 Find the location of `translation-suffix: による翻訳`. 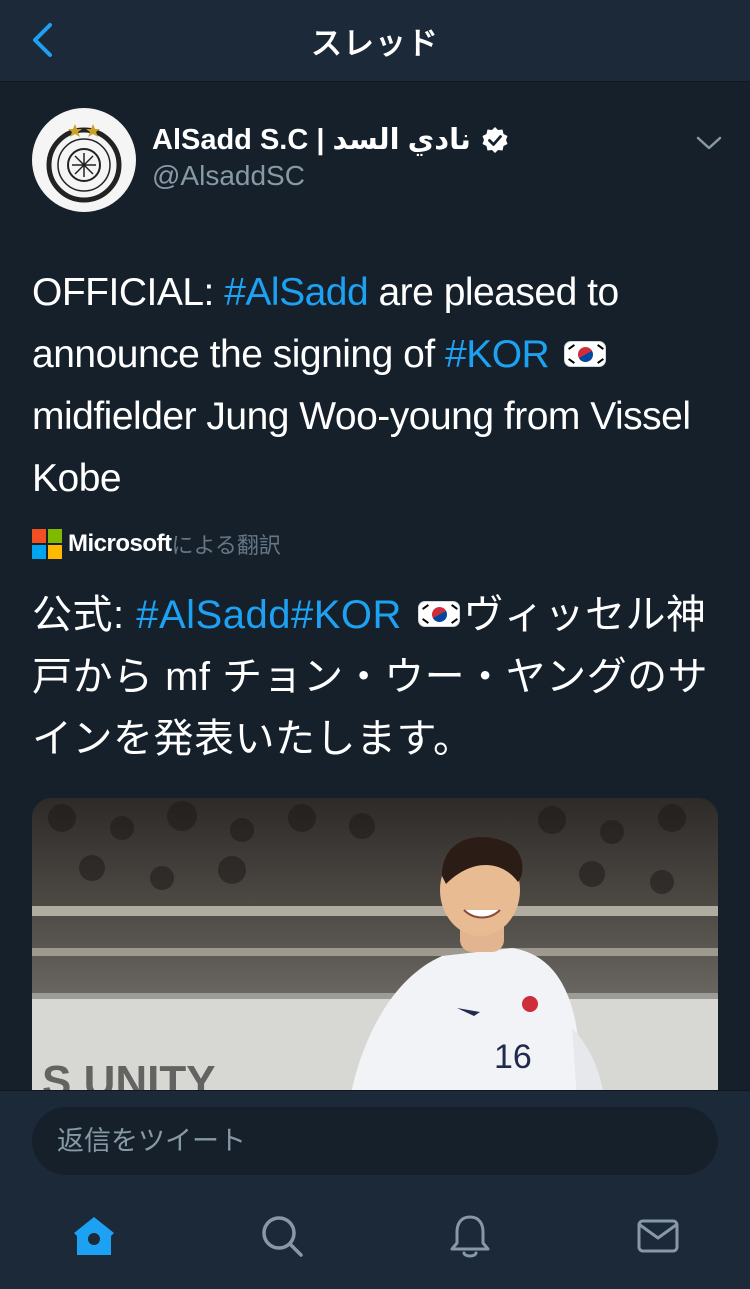

translation-suffix: による翻訳 is located at coordinates (226, 545).